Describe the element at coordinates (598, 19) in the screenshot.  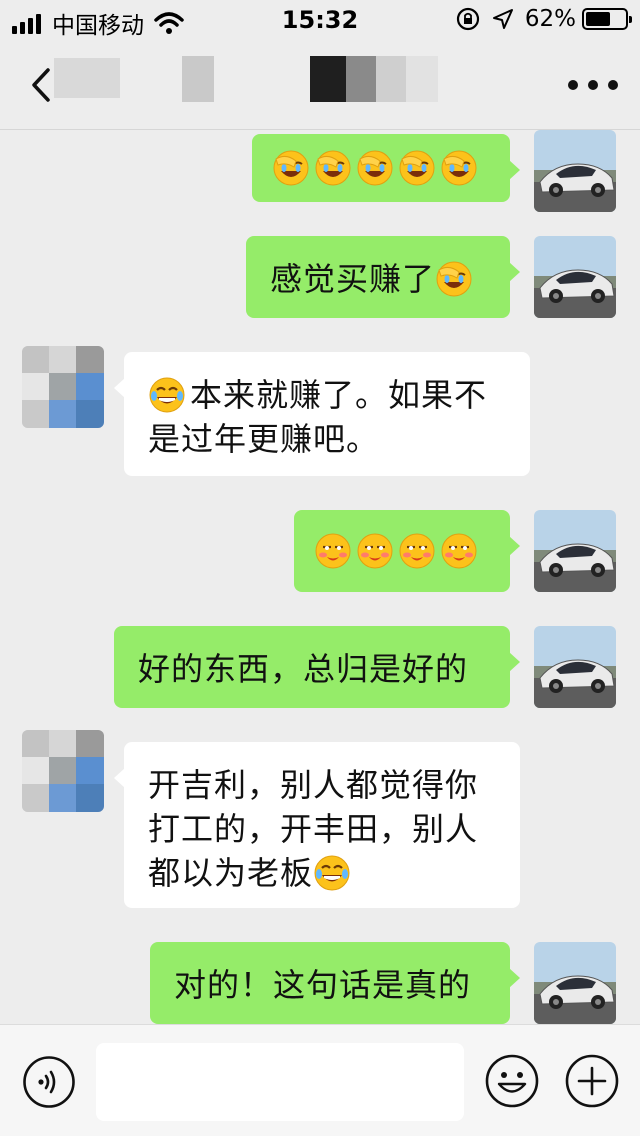
I see `battery-fill` at that location.